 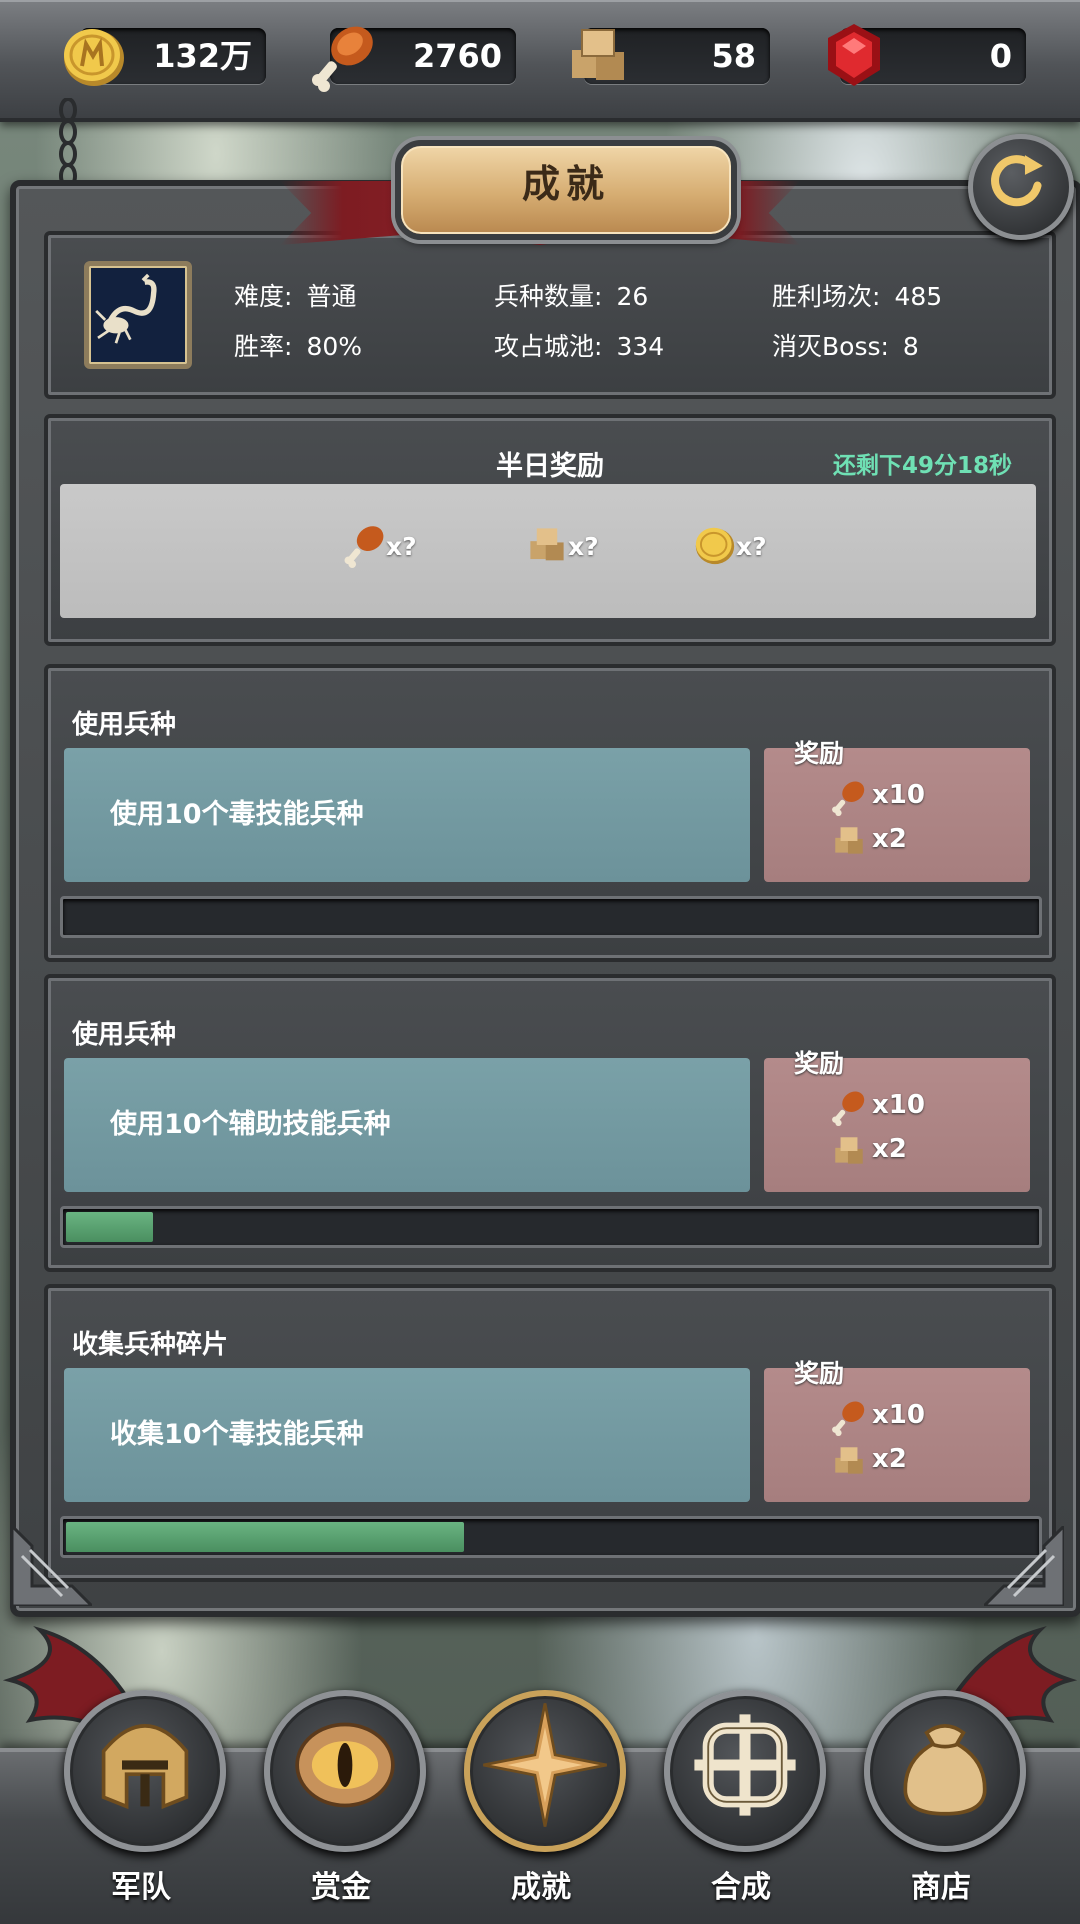 What do you see at coordinates (345, 1765) in the screenshot?
I see `eye-icon` at bounding box center [345, 1765].